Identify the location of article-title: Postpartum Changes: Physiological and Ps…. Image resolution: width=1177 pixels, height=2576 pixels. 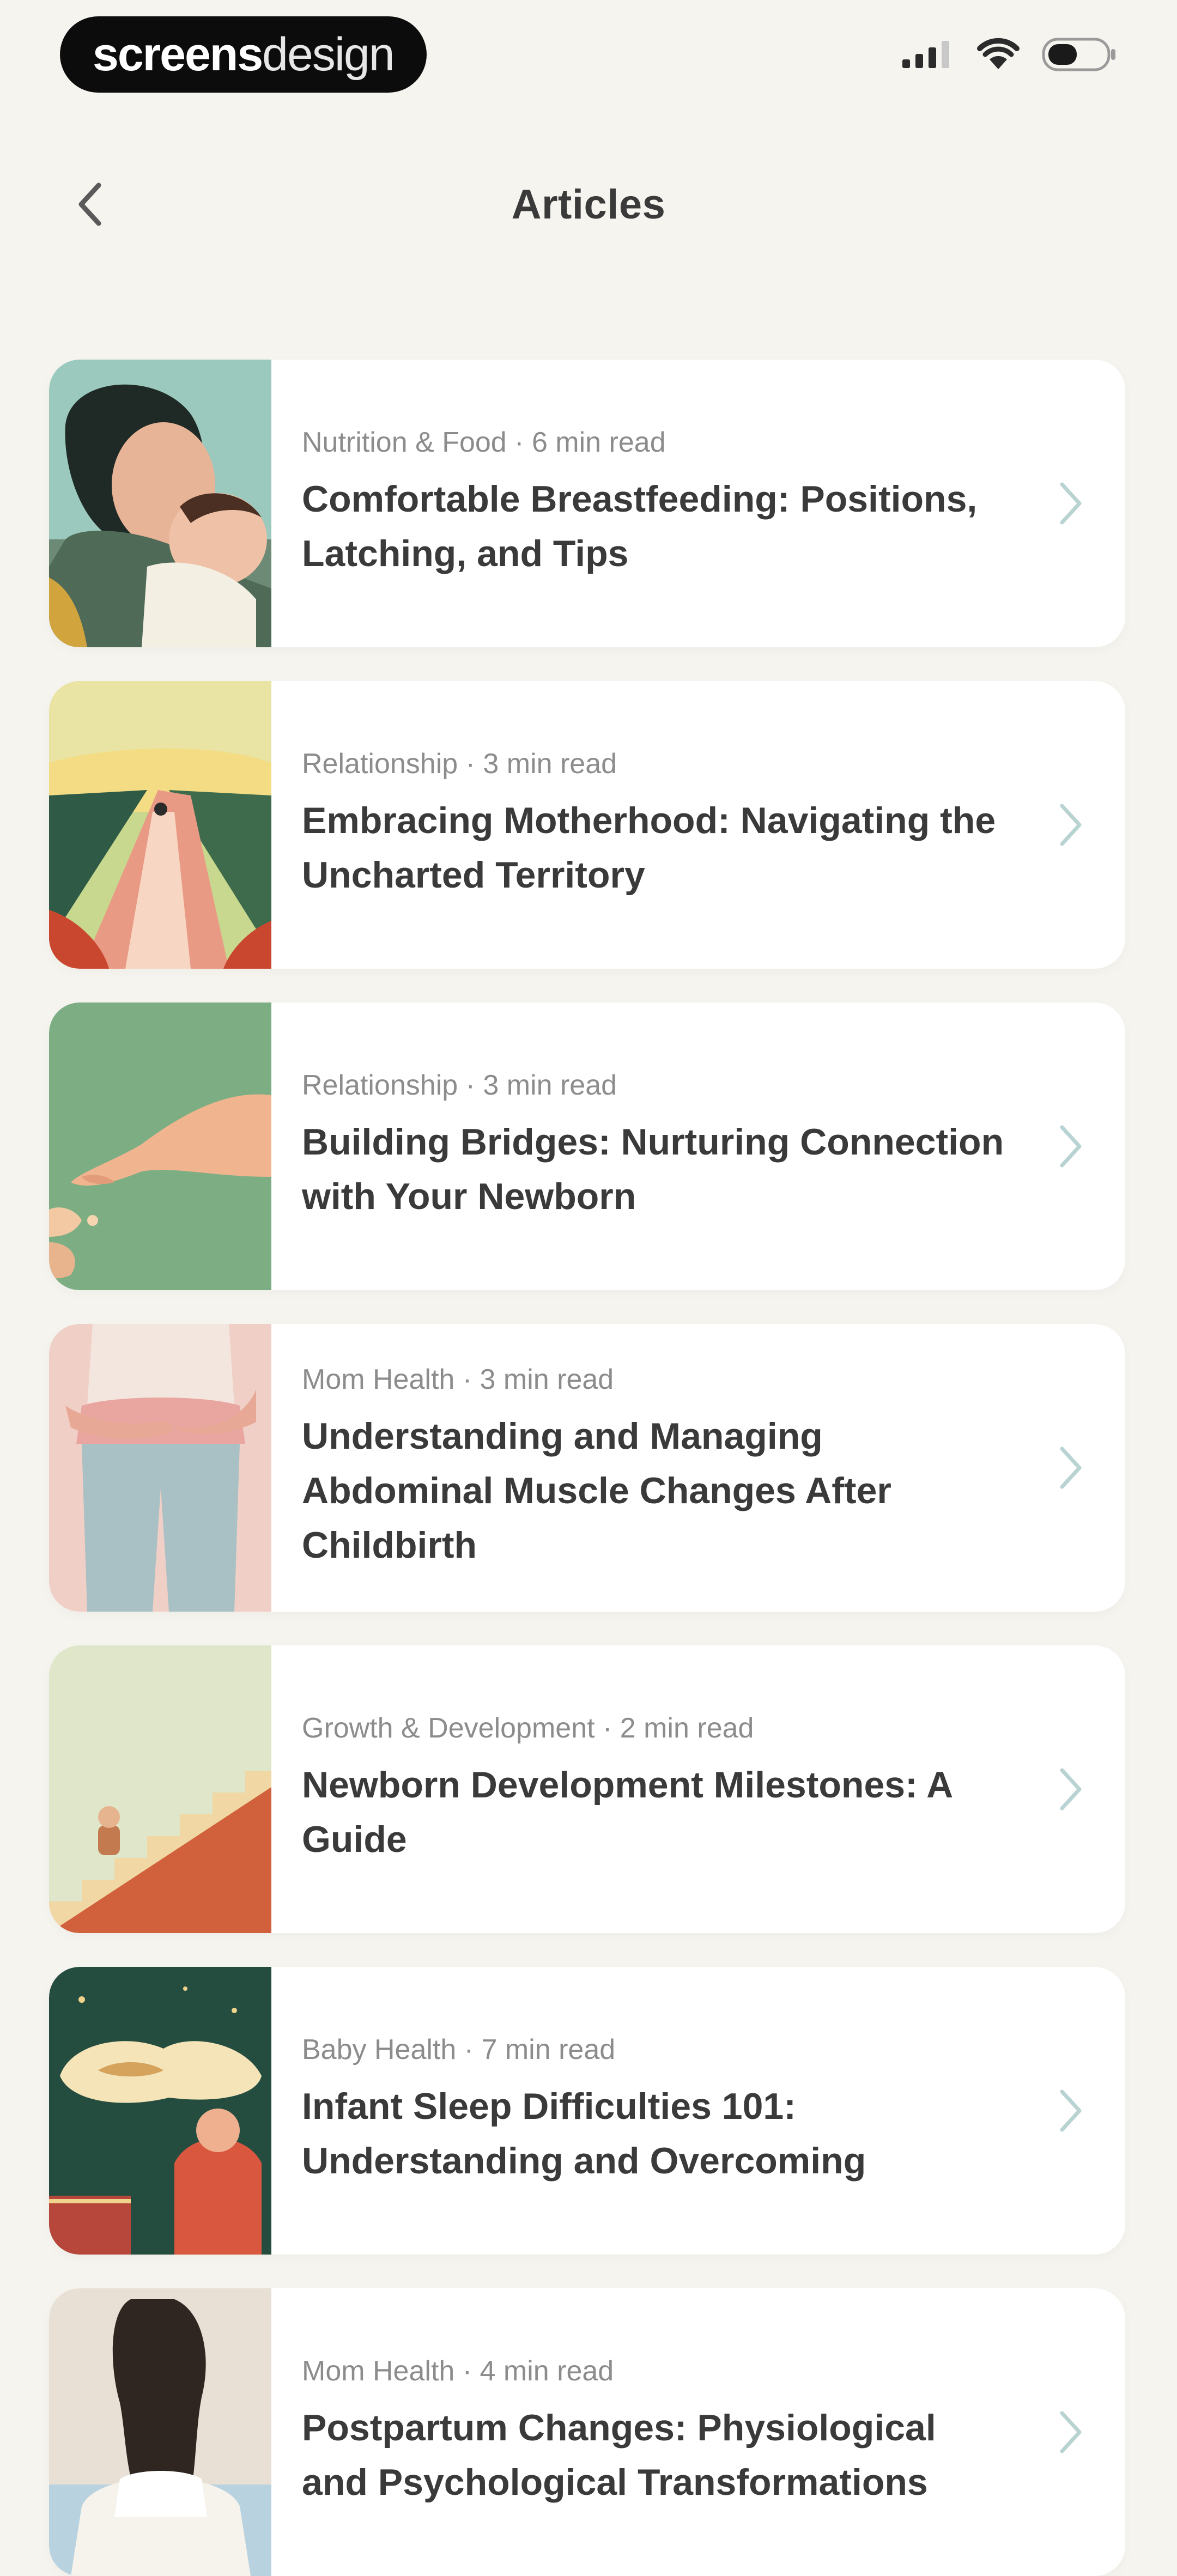
(619, 2455).